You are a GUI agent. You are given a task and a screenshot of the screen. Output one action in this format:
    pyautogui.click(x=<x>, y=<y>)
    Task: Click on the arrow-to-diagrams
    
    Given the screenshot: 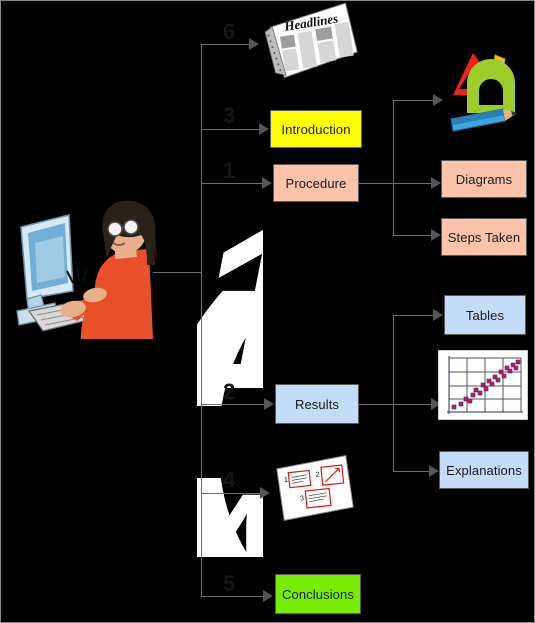 What is the action you would take?
    pyautogui.click(x=436, y=183)
    